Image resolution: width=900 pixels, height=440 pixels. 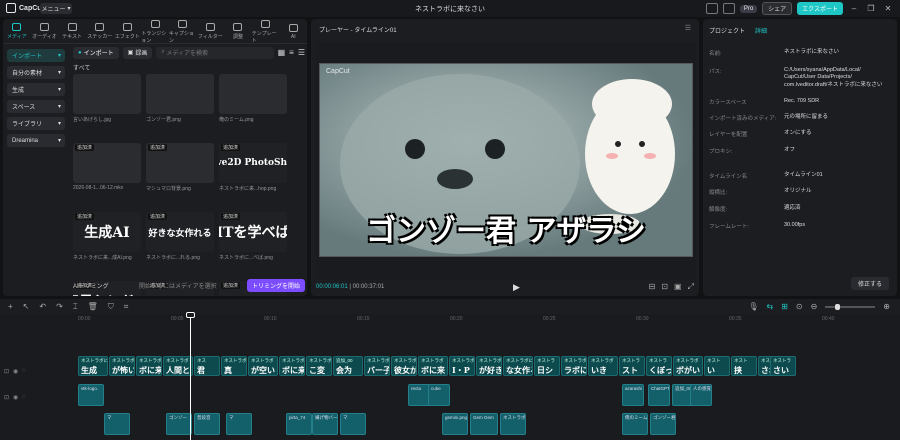 What do you see at coordinates (96, 52) in the screenshot?
I see `import-tab: ● インポート` at bounding box center [96, 52].